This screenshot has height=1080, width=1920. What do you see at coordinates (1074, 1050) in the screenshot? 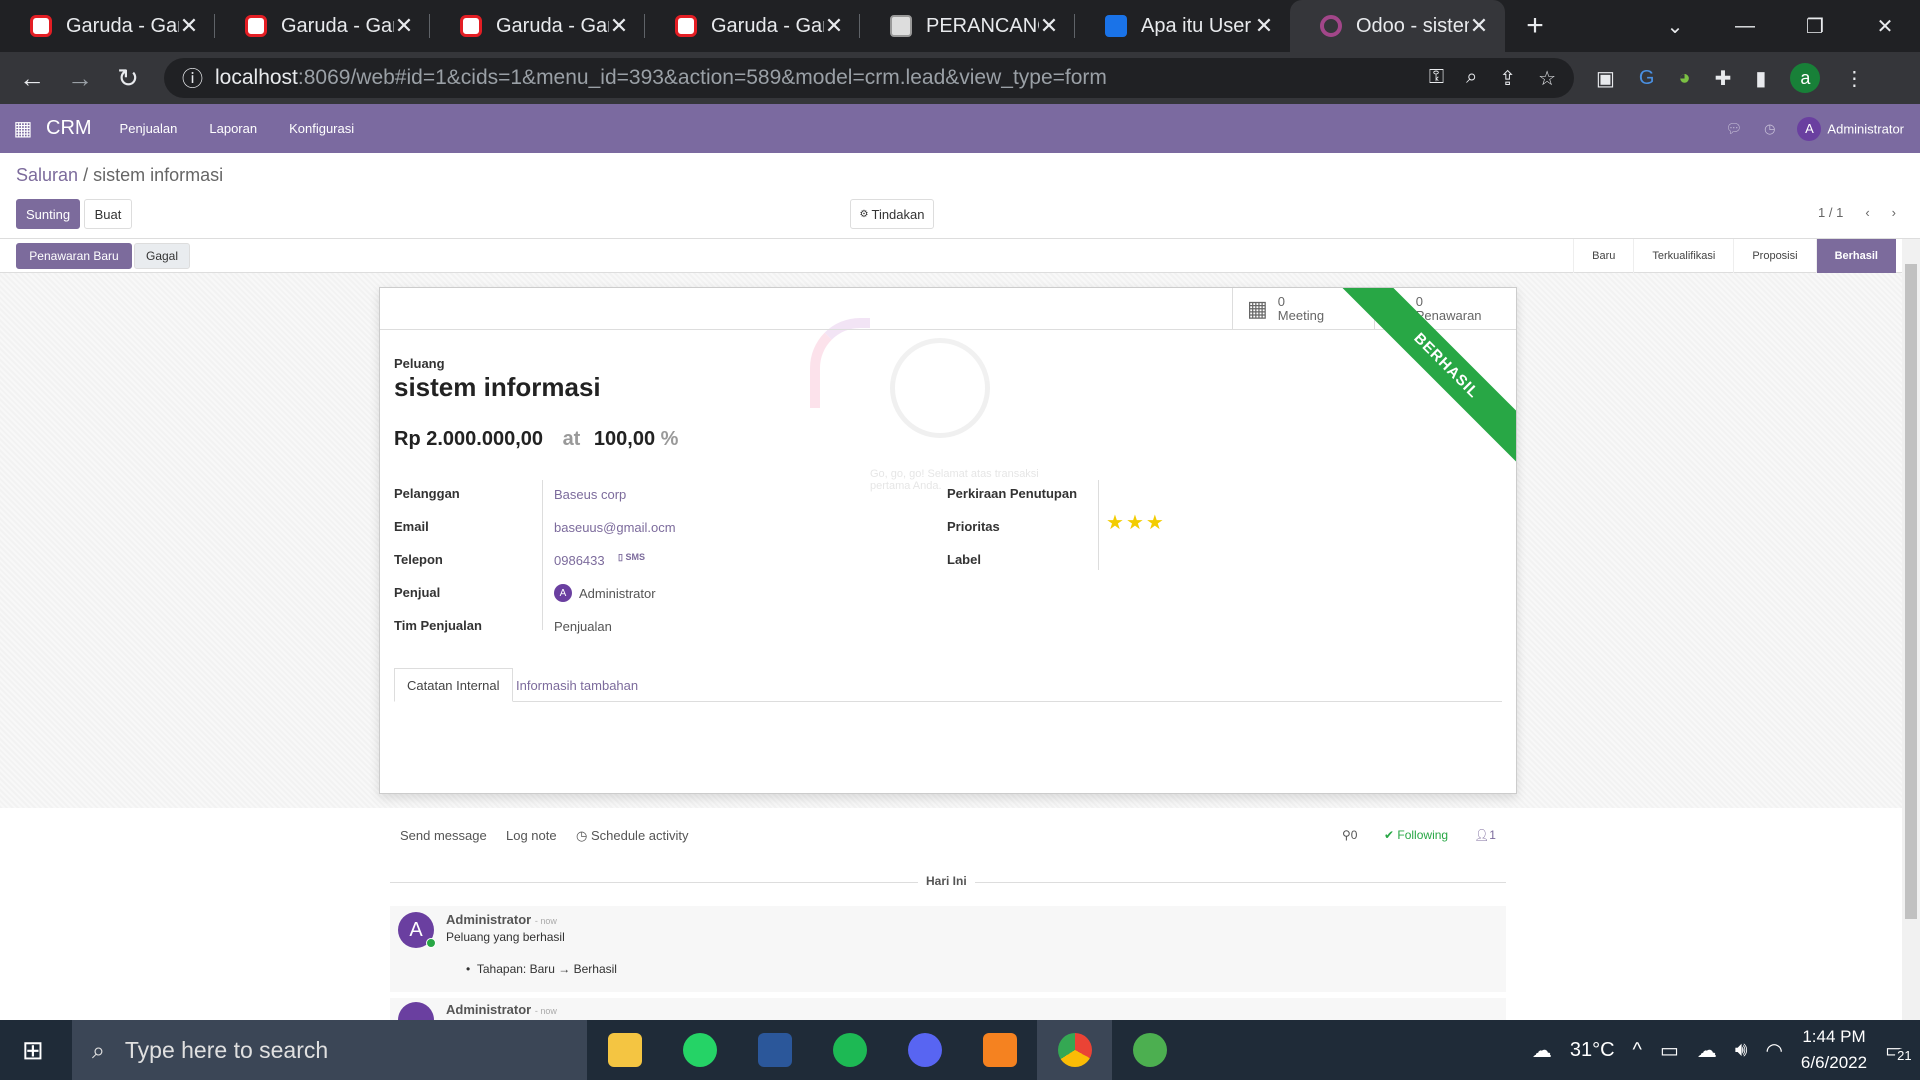
I see `chrome-icon` at bounding box center [1074, 1050].